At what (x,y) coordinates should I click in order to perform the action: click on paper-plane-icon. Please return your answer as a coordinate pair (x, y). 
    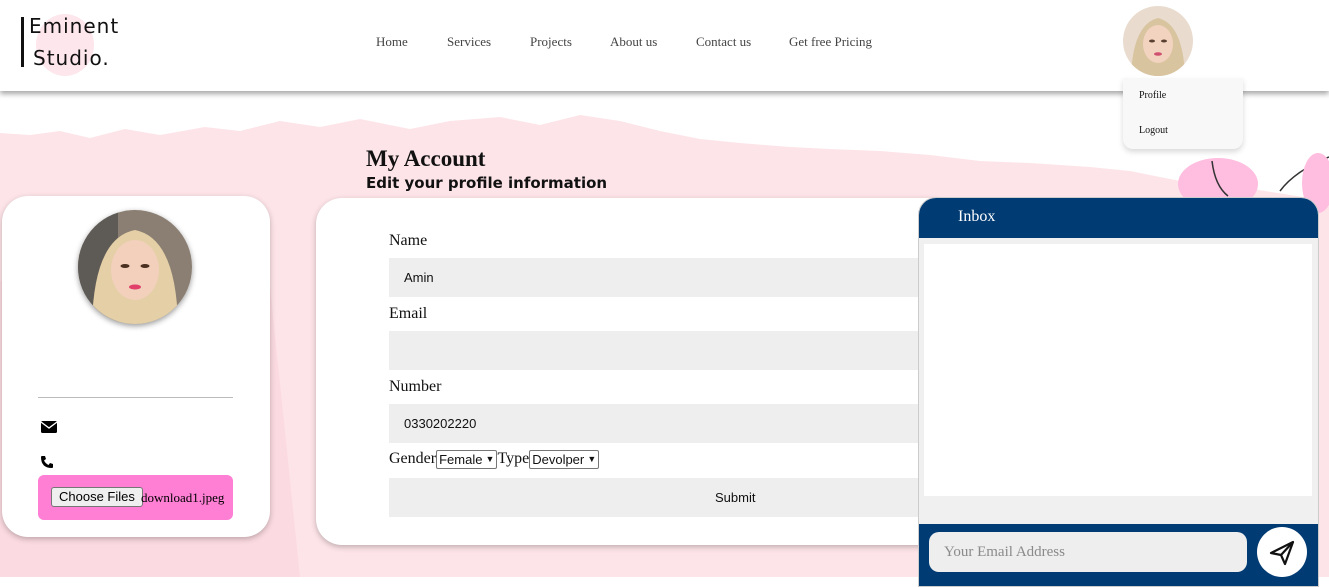
    Looking at the image, I should click on (1282, 553).